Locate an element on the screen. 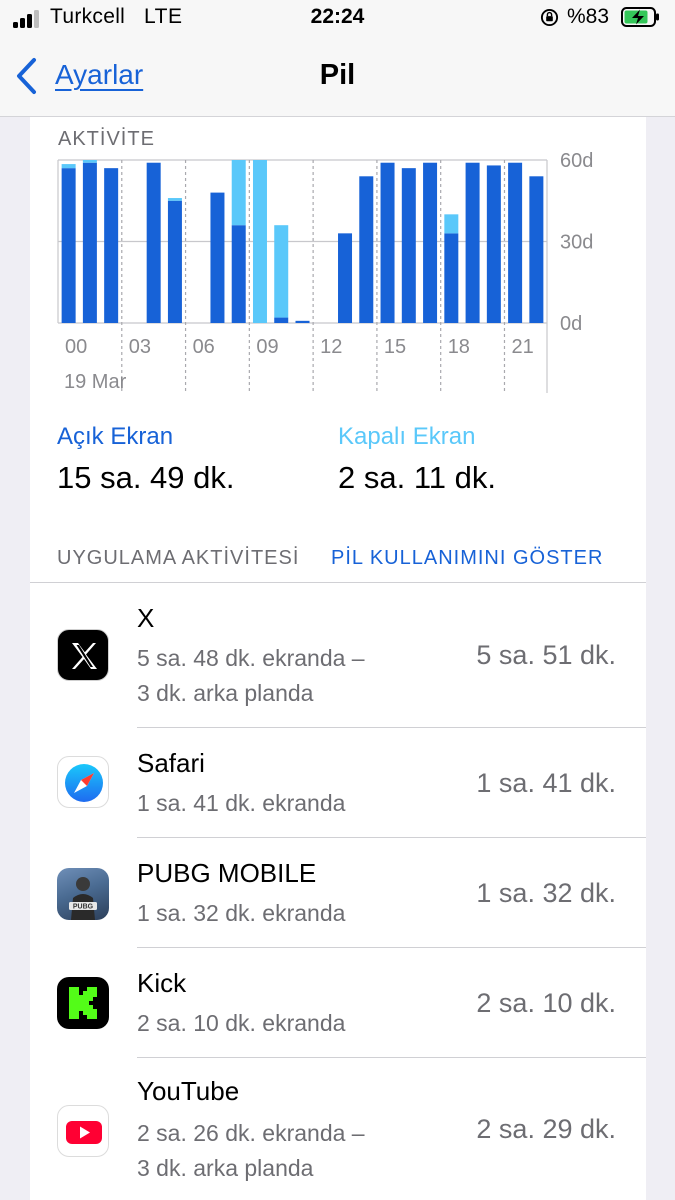  screen-on-total: 15 sa. 49 dk. is located at coordinates (146, 477).